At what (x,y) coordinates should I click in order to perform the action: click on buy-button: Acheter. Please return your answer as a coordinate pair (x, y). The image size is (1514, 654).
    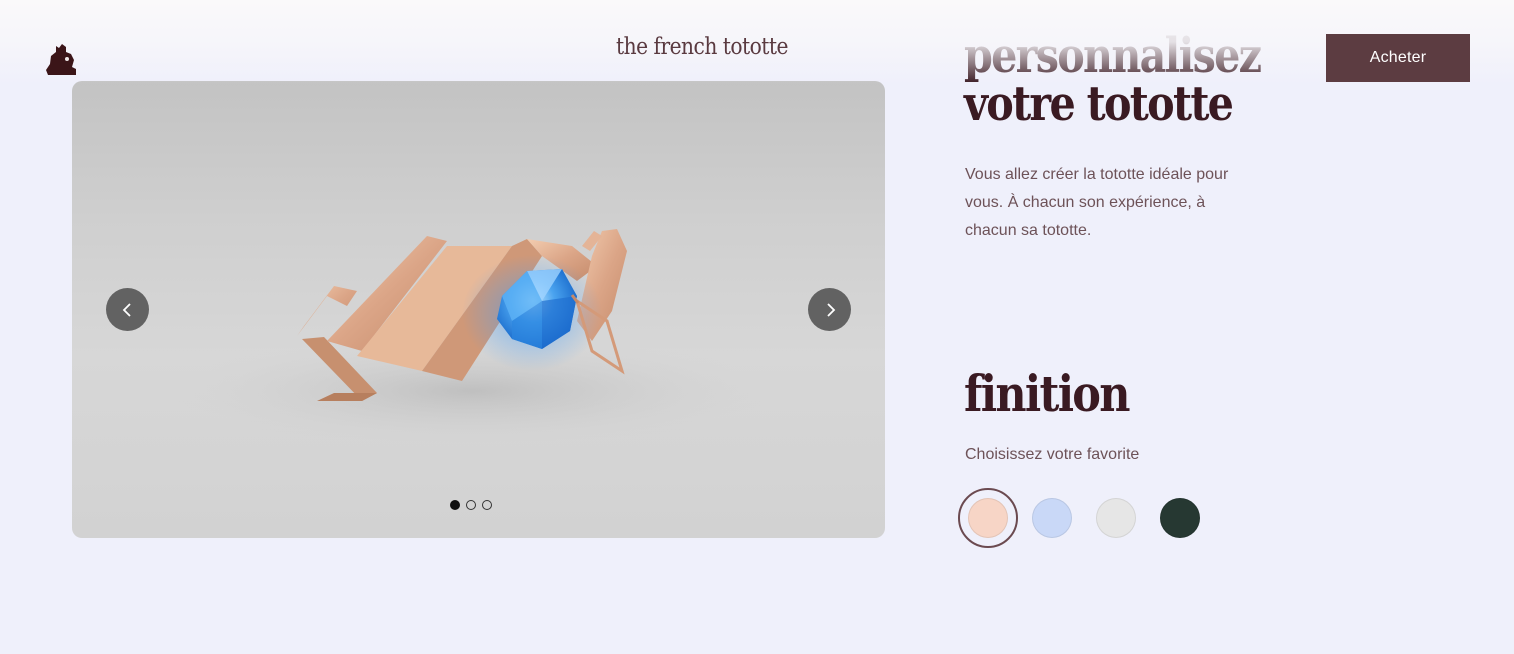
    Looking at the image, I should click on (1398, 58).